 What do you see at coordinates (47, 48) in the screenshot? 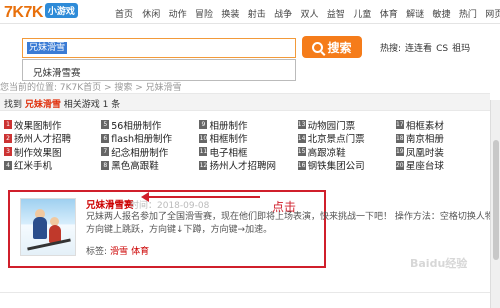
I see `search-input-text: 兄妹滑雪` at bounding box center [47, 48].